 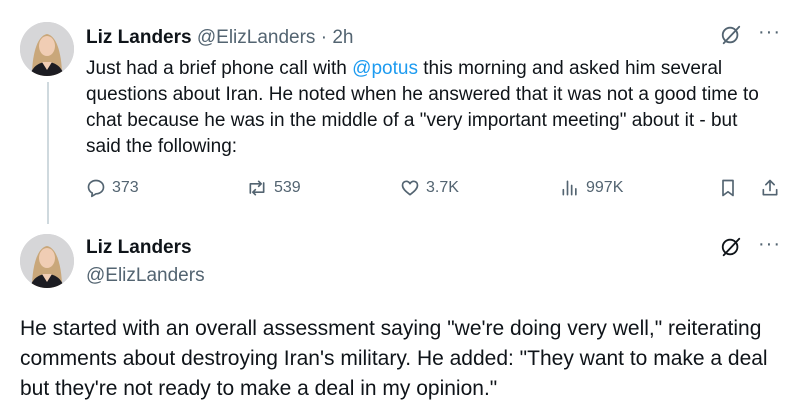 What do you see at coordinates (605, 187) in the screenshot?
I see `views-count: 997K` at bounding box center [605, 187].